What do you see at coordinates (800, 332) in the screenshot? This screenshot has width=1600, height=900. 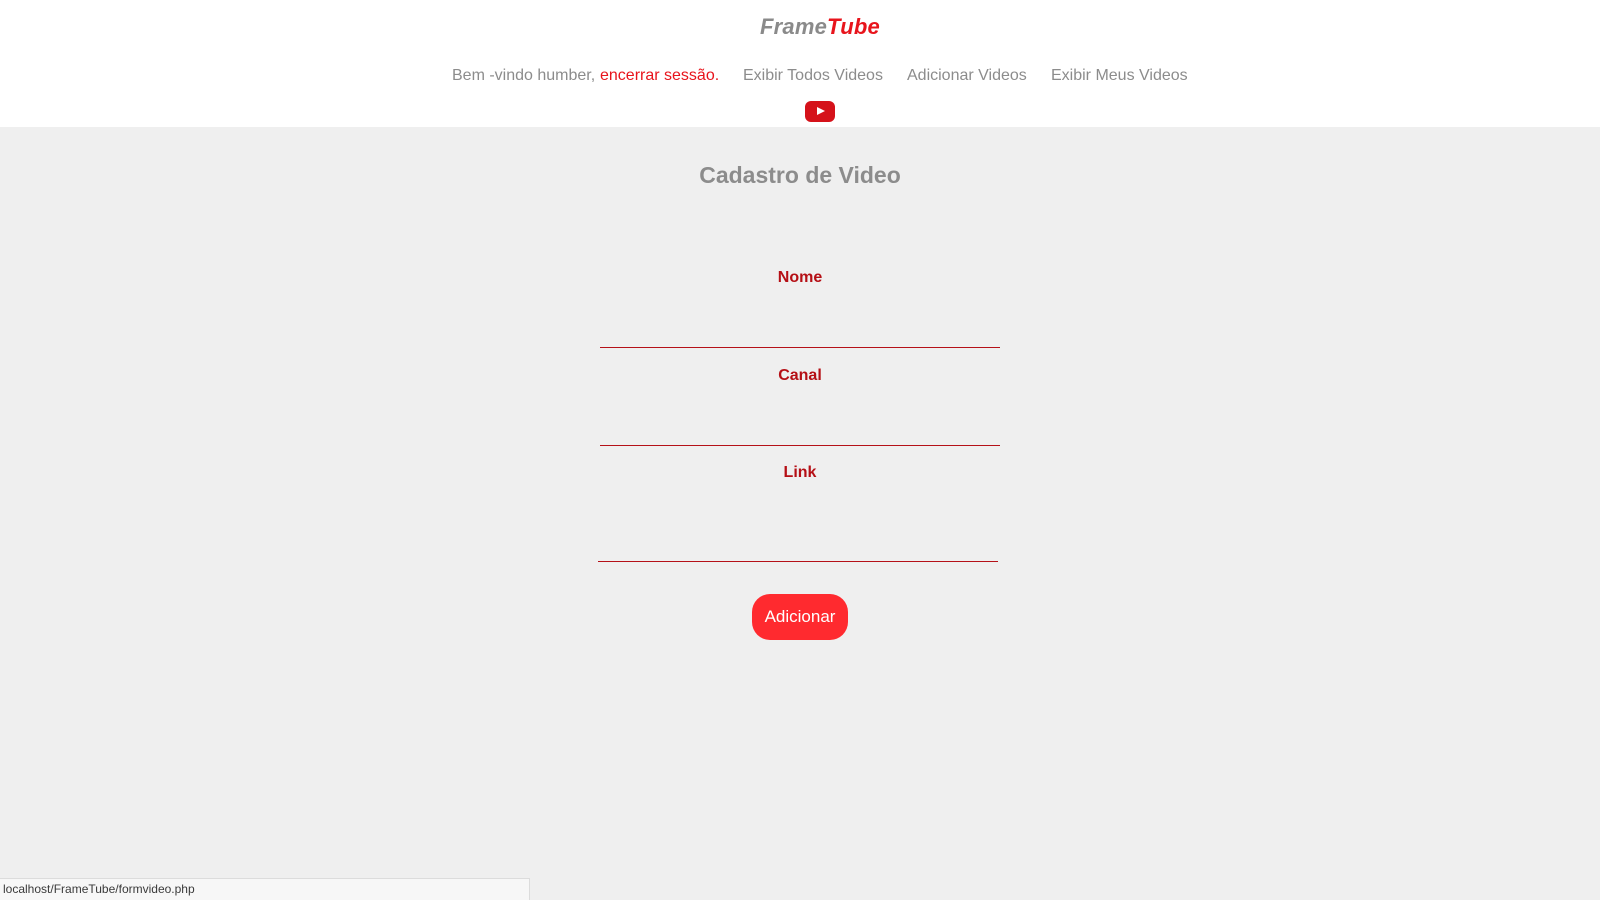 I see `name-input` at bounding box center [800, 332].